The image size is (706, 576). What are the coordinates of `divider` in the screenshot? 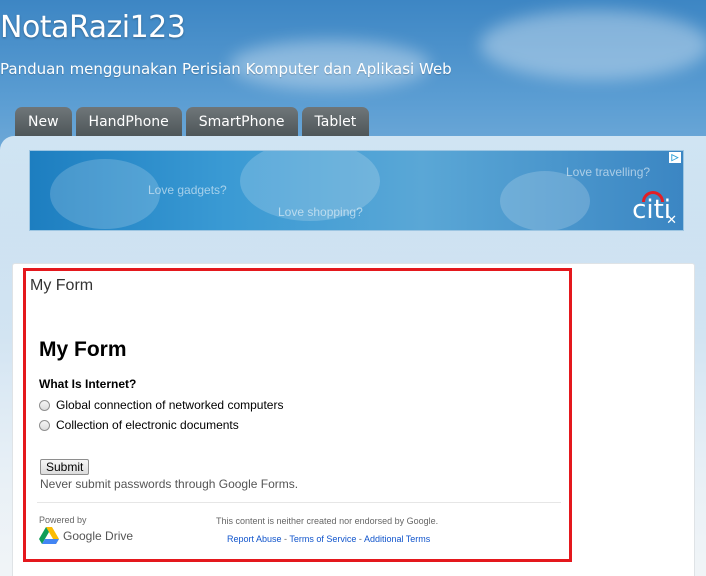 It's located at (299, 502).